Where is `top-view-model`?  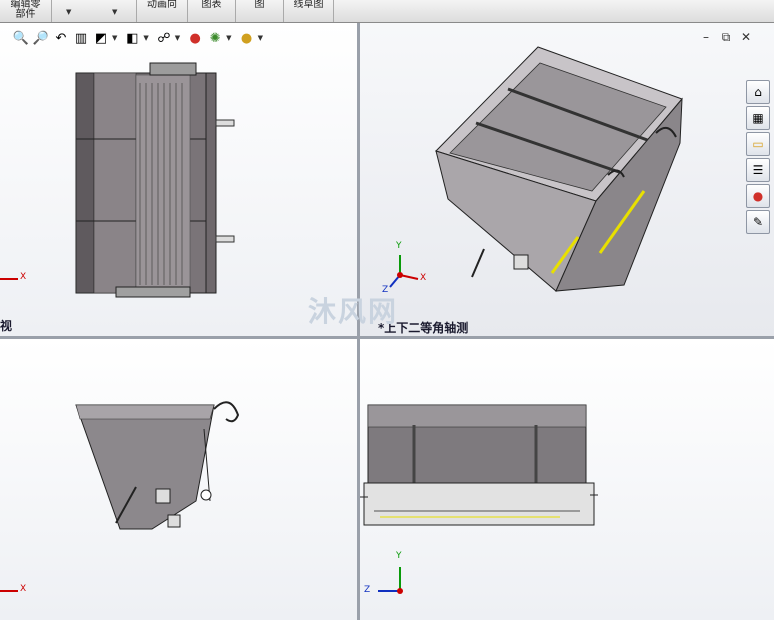
top-view-model is located at coordinates (117, 180).